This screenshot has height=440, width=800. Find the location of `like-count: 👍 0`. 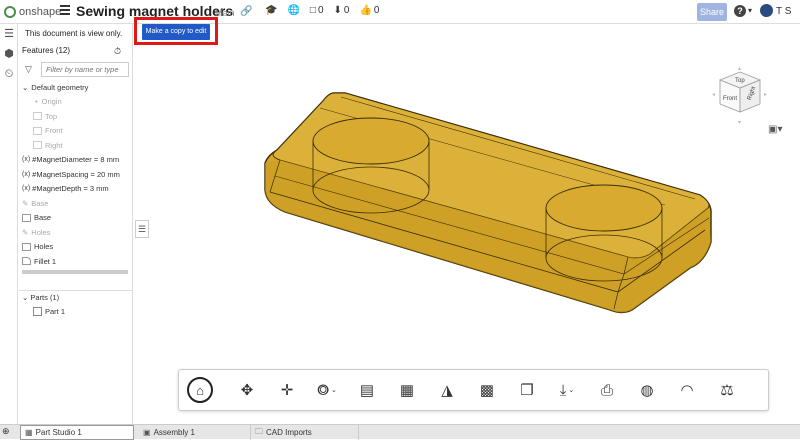

like-count: 👍 0 is located at coordinates (369, 10).